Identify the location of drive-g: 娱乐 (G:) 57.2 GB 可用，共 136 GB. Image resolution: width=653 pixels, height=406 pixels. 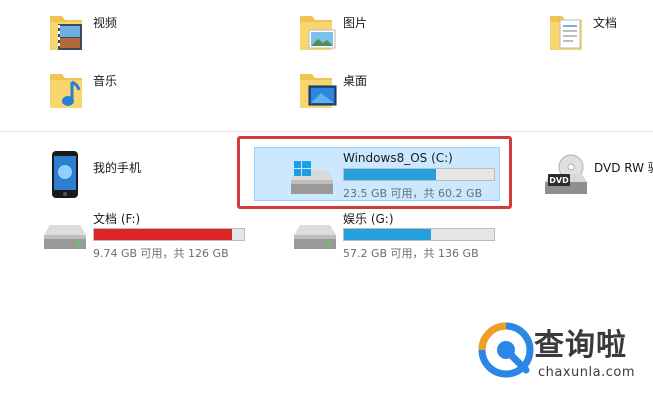
(395, 234).